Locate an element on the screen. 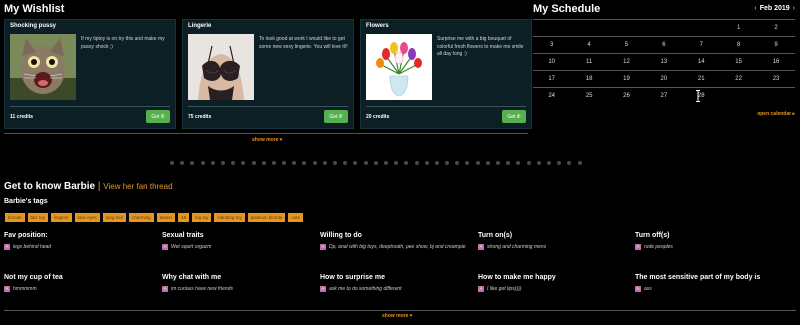  tag: charming is located at coordinates (141, 217).